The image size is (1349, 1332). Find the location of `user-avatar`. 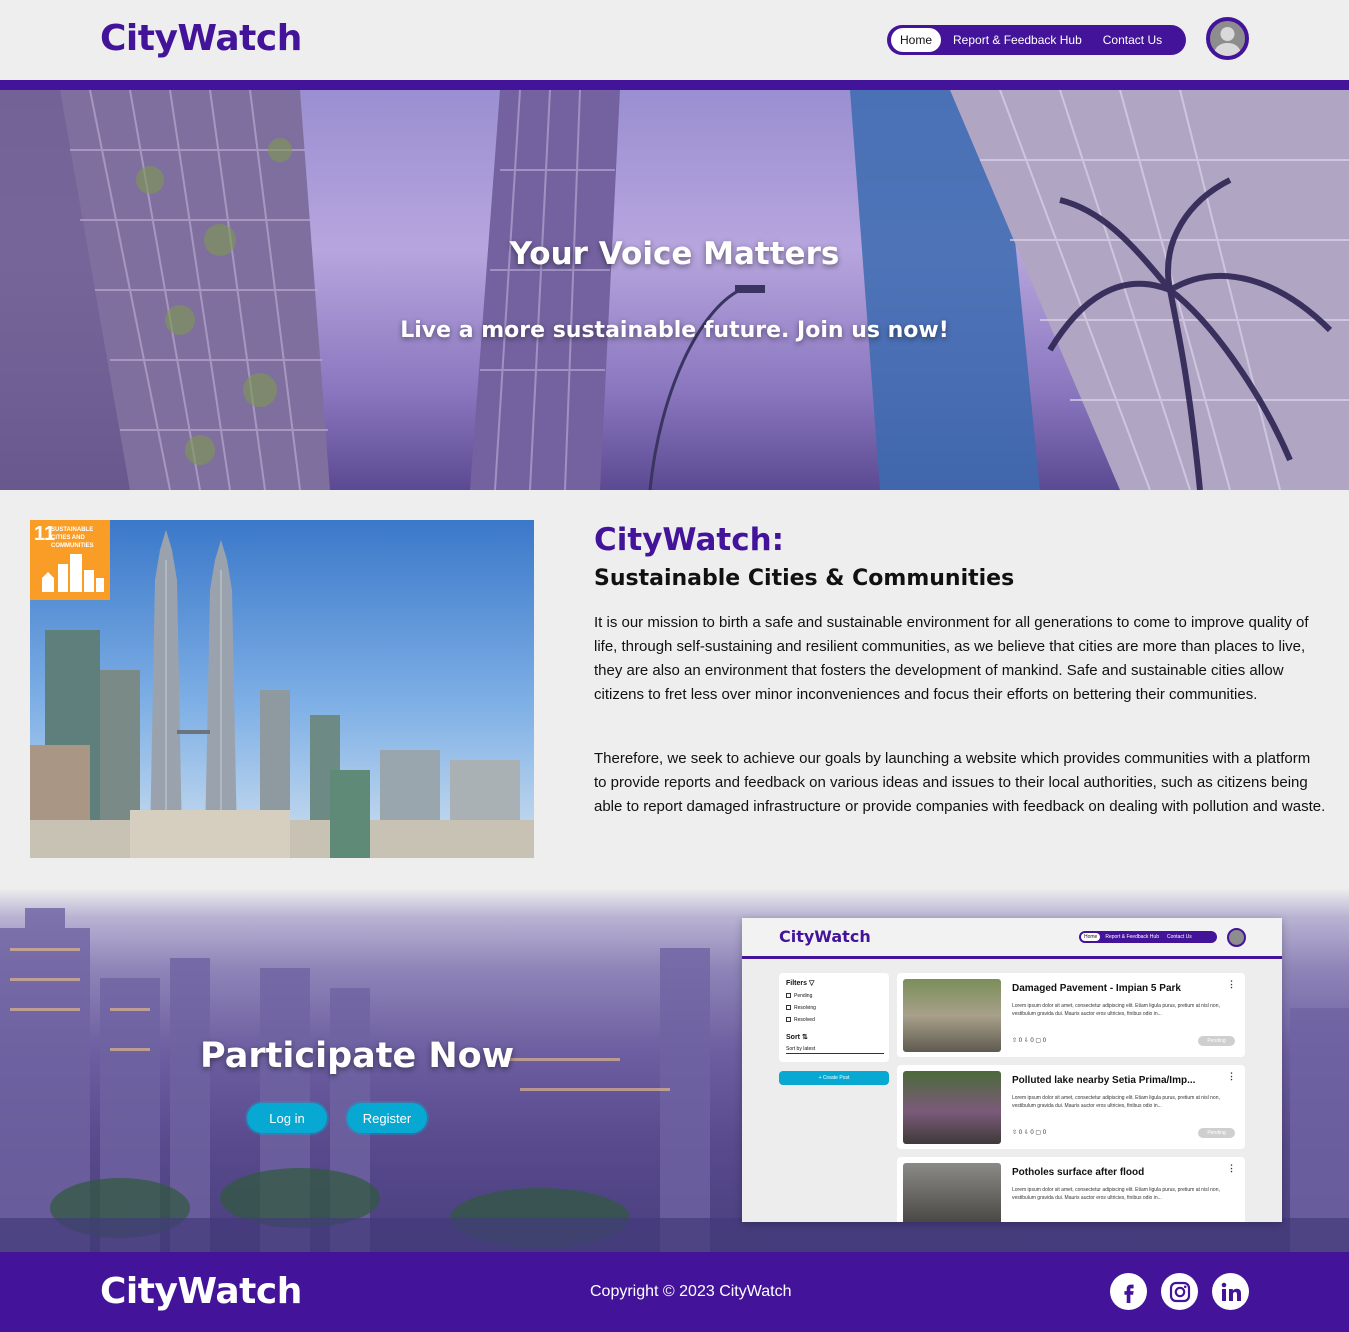

user-avatar is located at coordinates (1227, 38).